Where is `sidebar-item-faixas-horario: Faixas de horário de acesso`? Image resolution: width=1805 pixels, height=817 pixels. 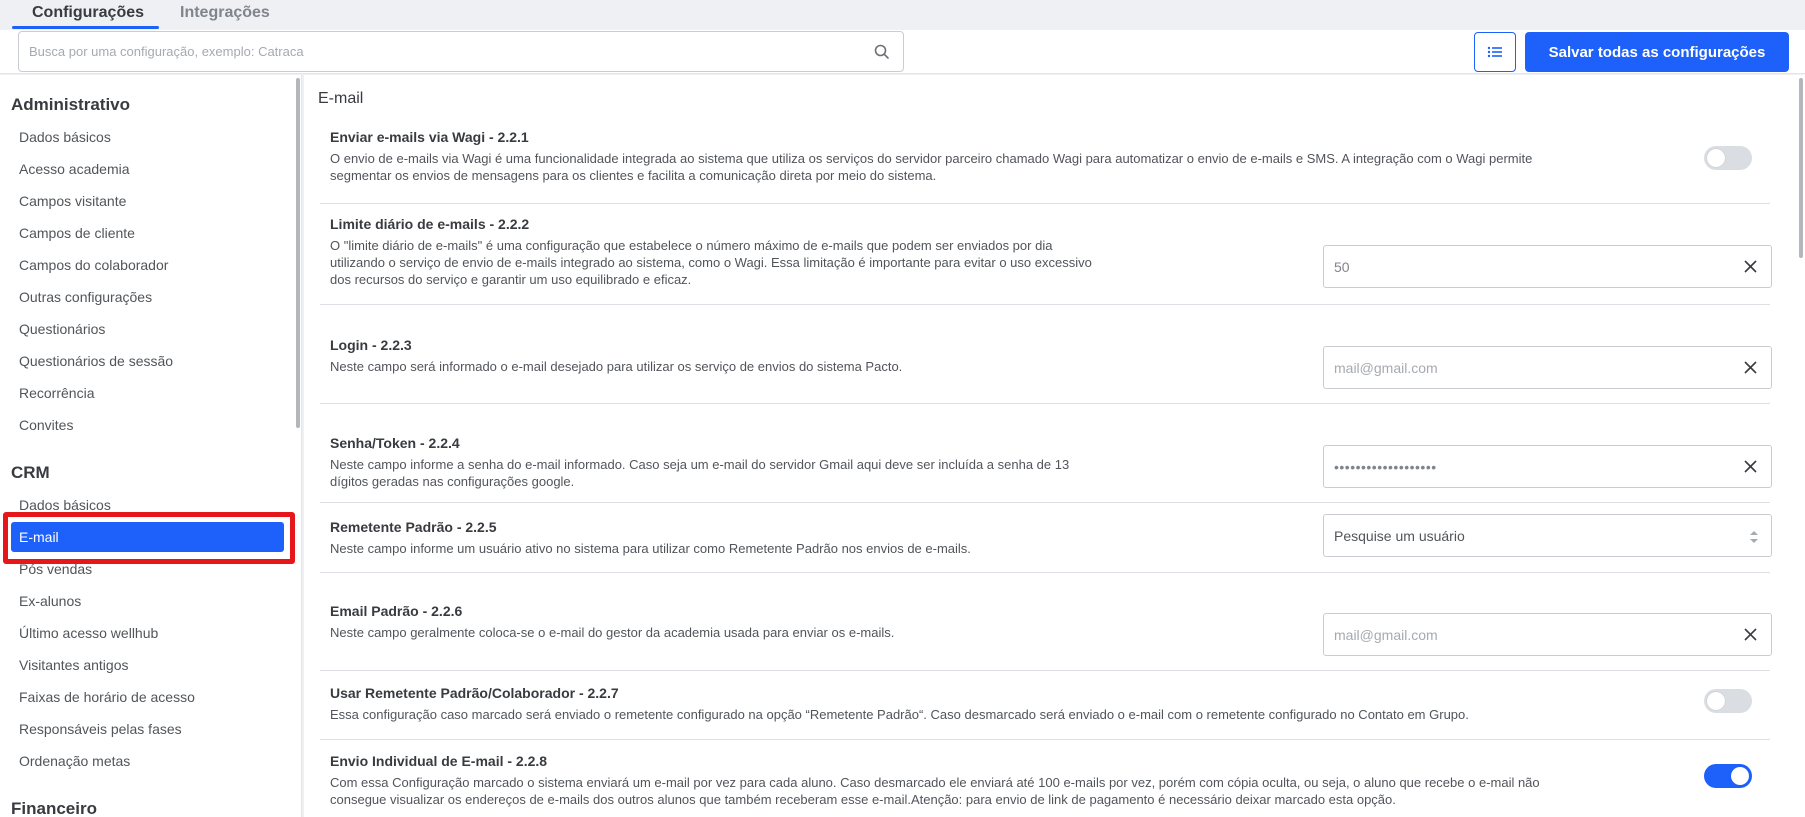 sidebar-item-faixas-horario: Faixas de horário de acesso is located at coordinates (107, 697).